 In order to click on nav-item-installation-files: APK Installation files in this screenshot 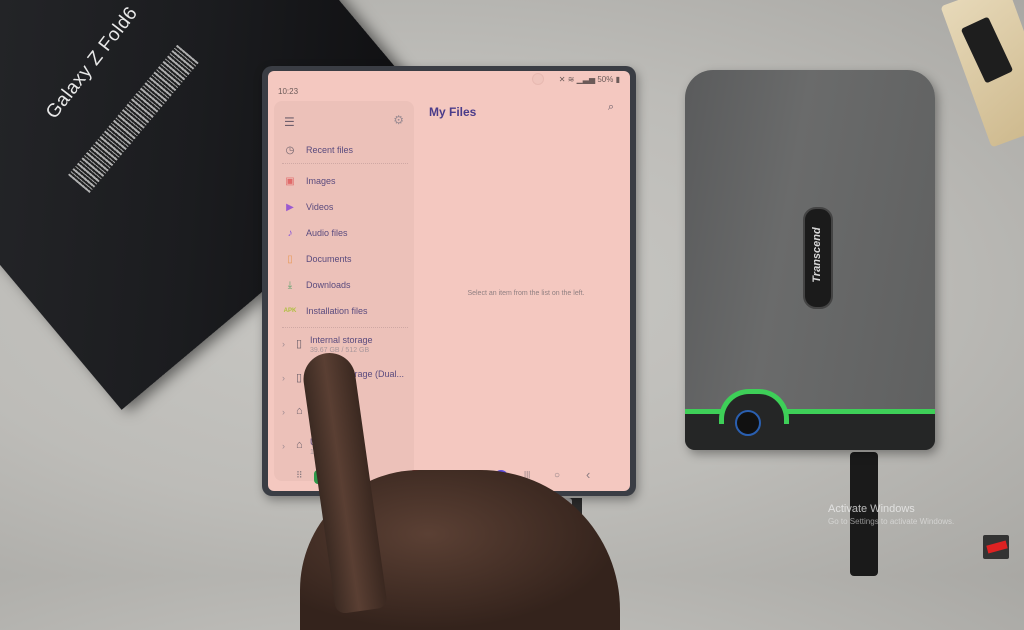, I will do `click(346, 311)`.